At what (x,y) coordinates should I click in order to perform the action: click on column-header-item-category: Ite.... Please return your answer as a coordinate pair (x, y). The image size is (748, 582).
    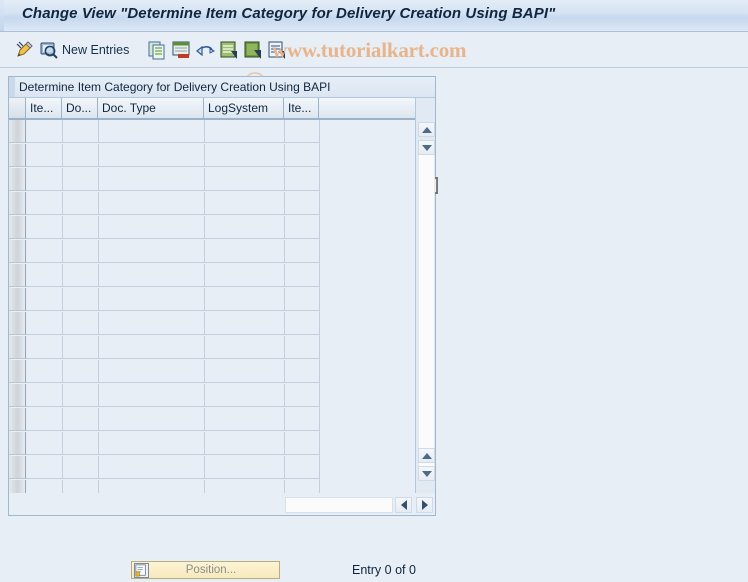
    Looking at the image, I should click on (301, 108).